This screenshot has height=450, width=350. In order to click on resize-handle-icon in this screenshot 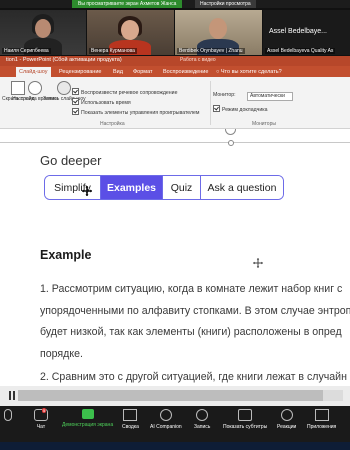, I will do `click(230, 132)`.